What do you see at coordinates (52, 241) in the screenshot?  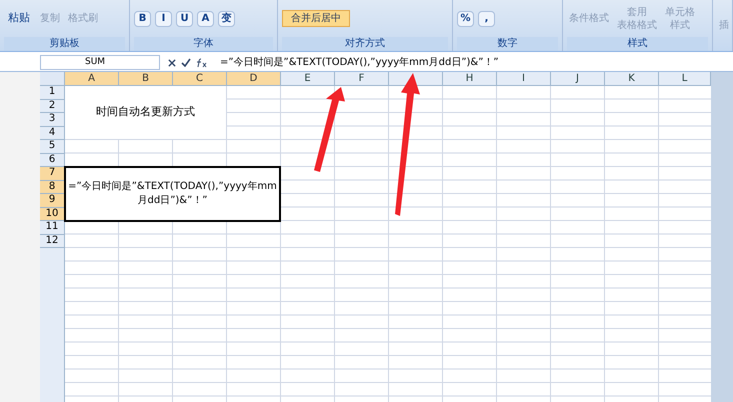 I see `row-header: 12` at bounding box center [52, 241].